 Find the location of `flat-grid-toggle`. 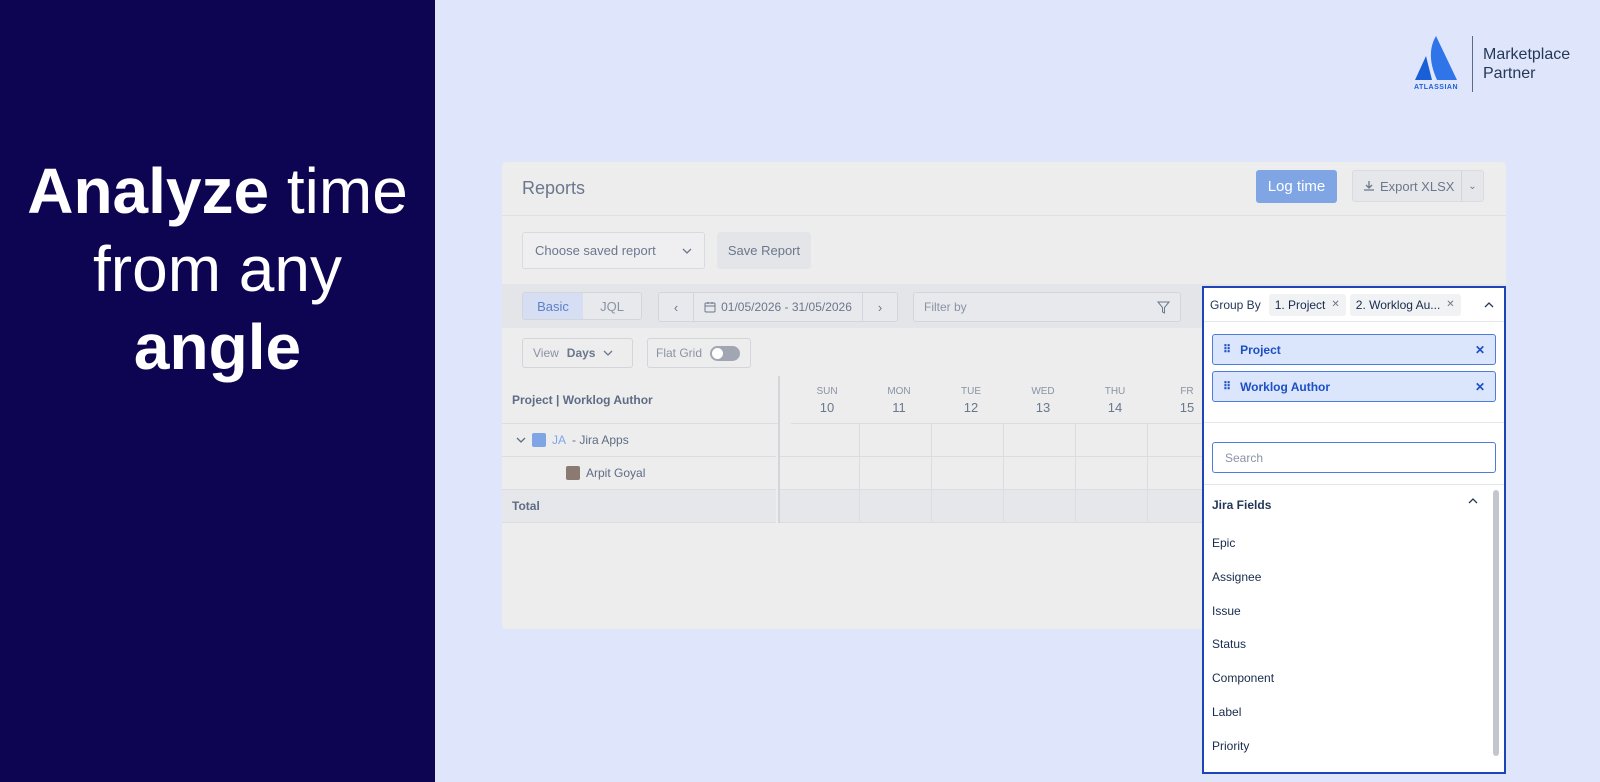

flat-grid-toggle is located at coordinates (725, 353).